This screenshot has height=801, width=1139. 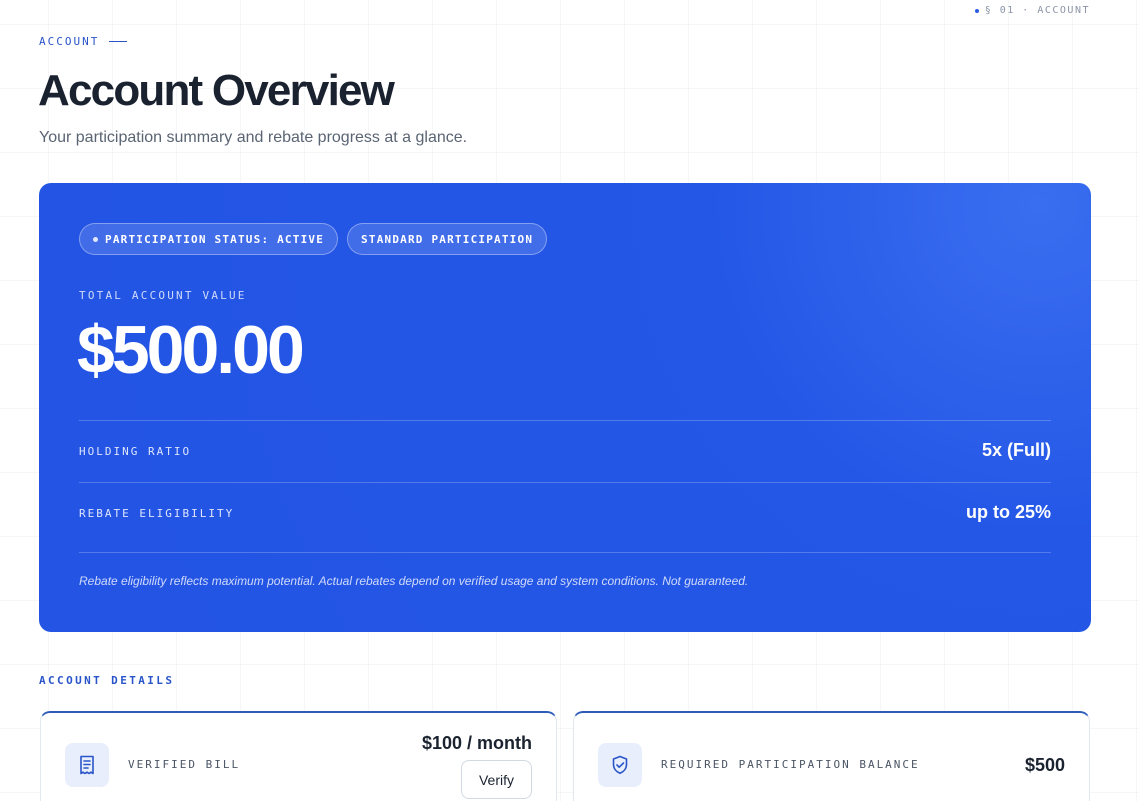 I want to click on total-value-amount: $500.00, so click(x=191, y=350).